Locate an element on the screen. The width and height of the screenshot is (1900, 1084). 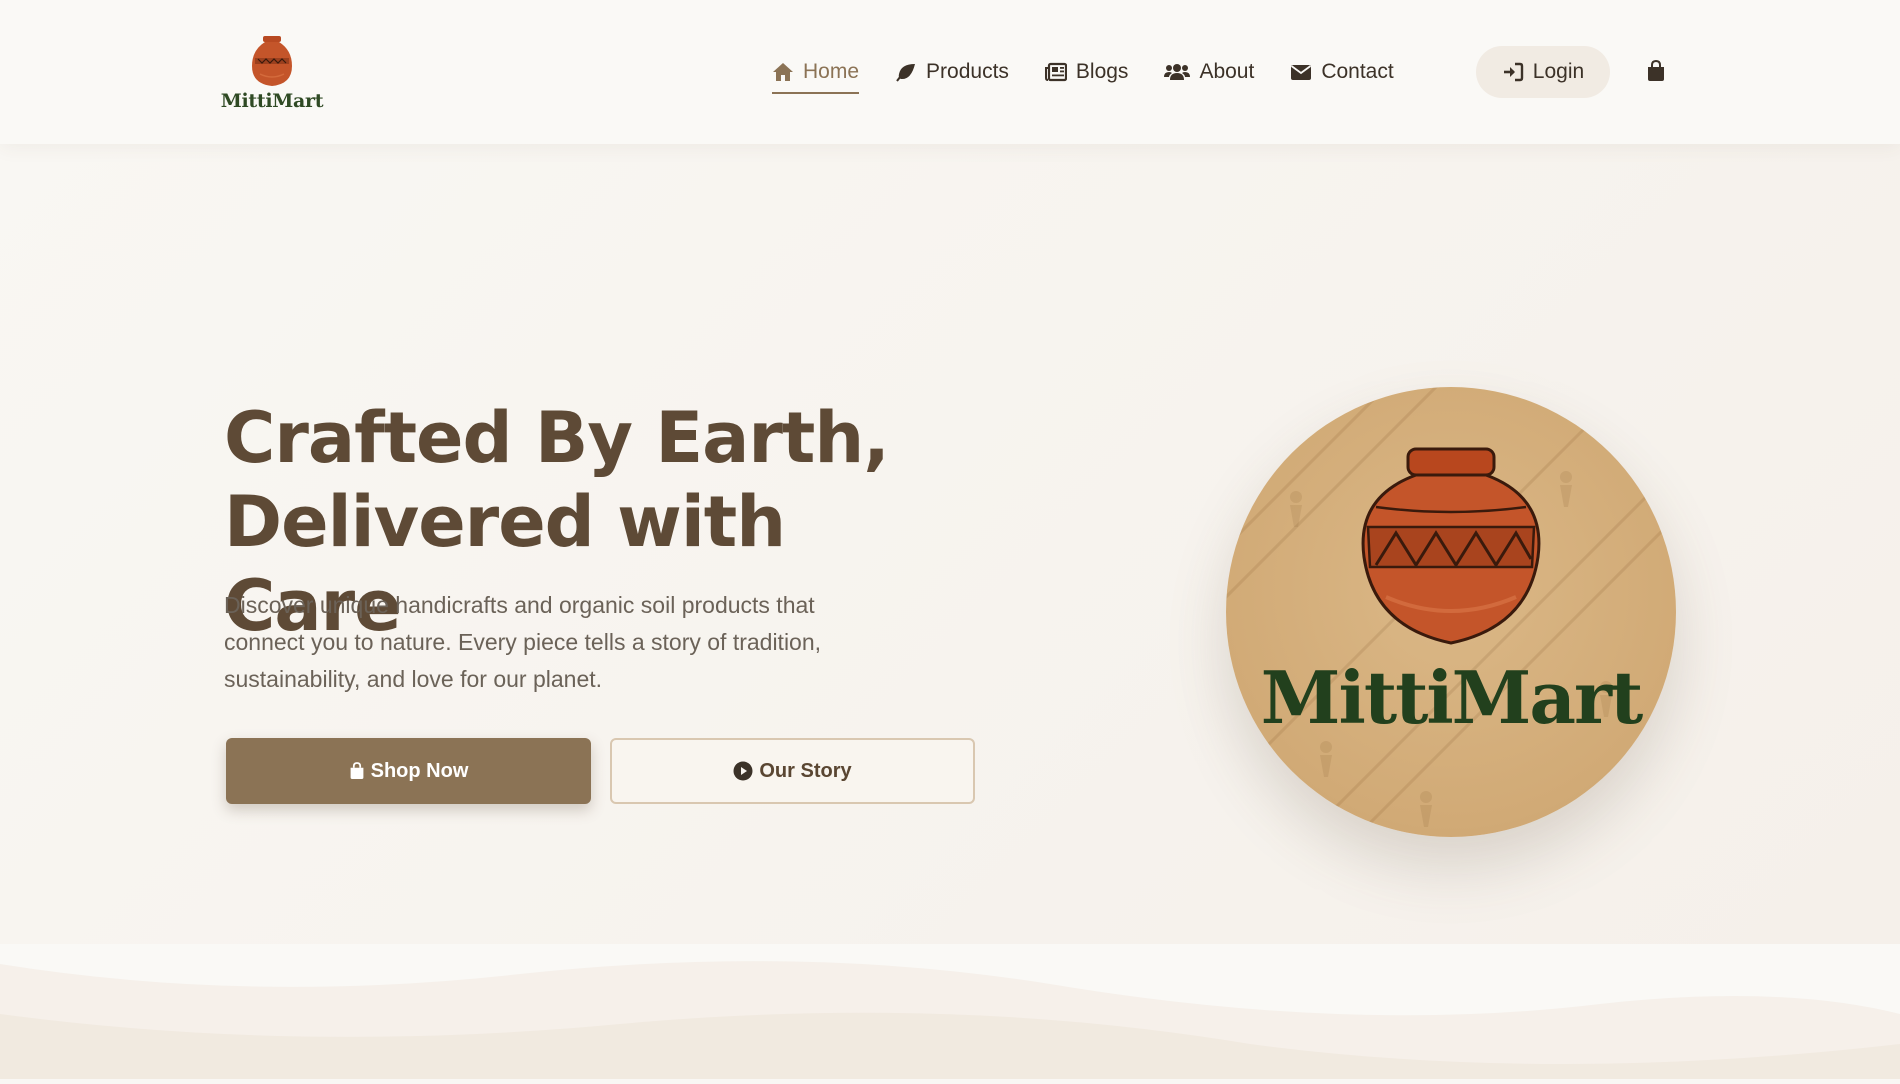
cart-button is located at coordinates (1657, 70).